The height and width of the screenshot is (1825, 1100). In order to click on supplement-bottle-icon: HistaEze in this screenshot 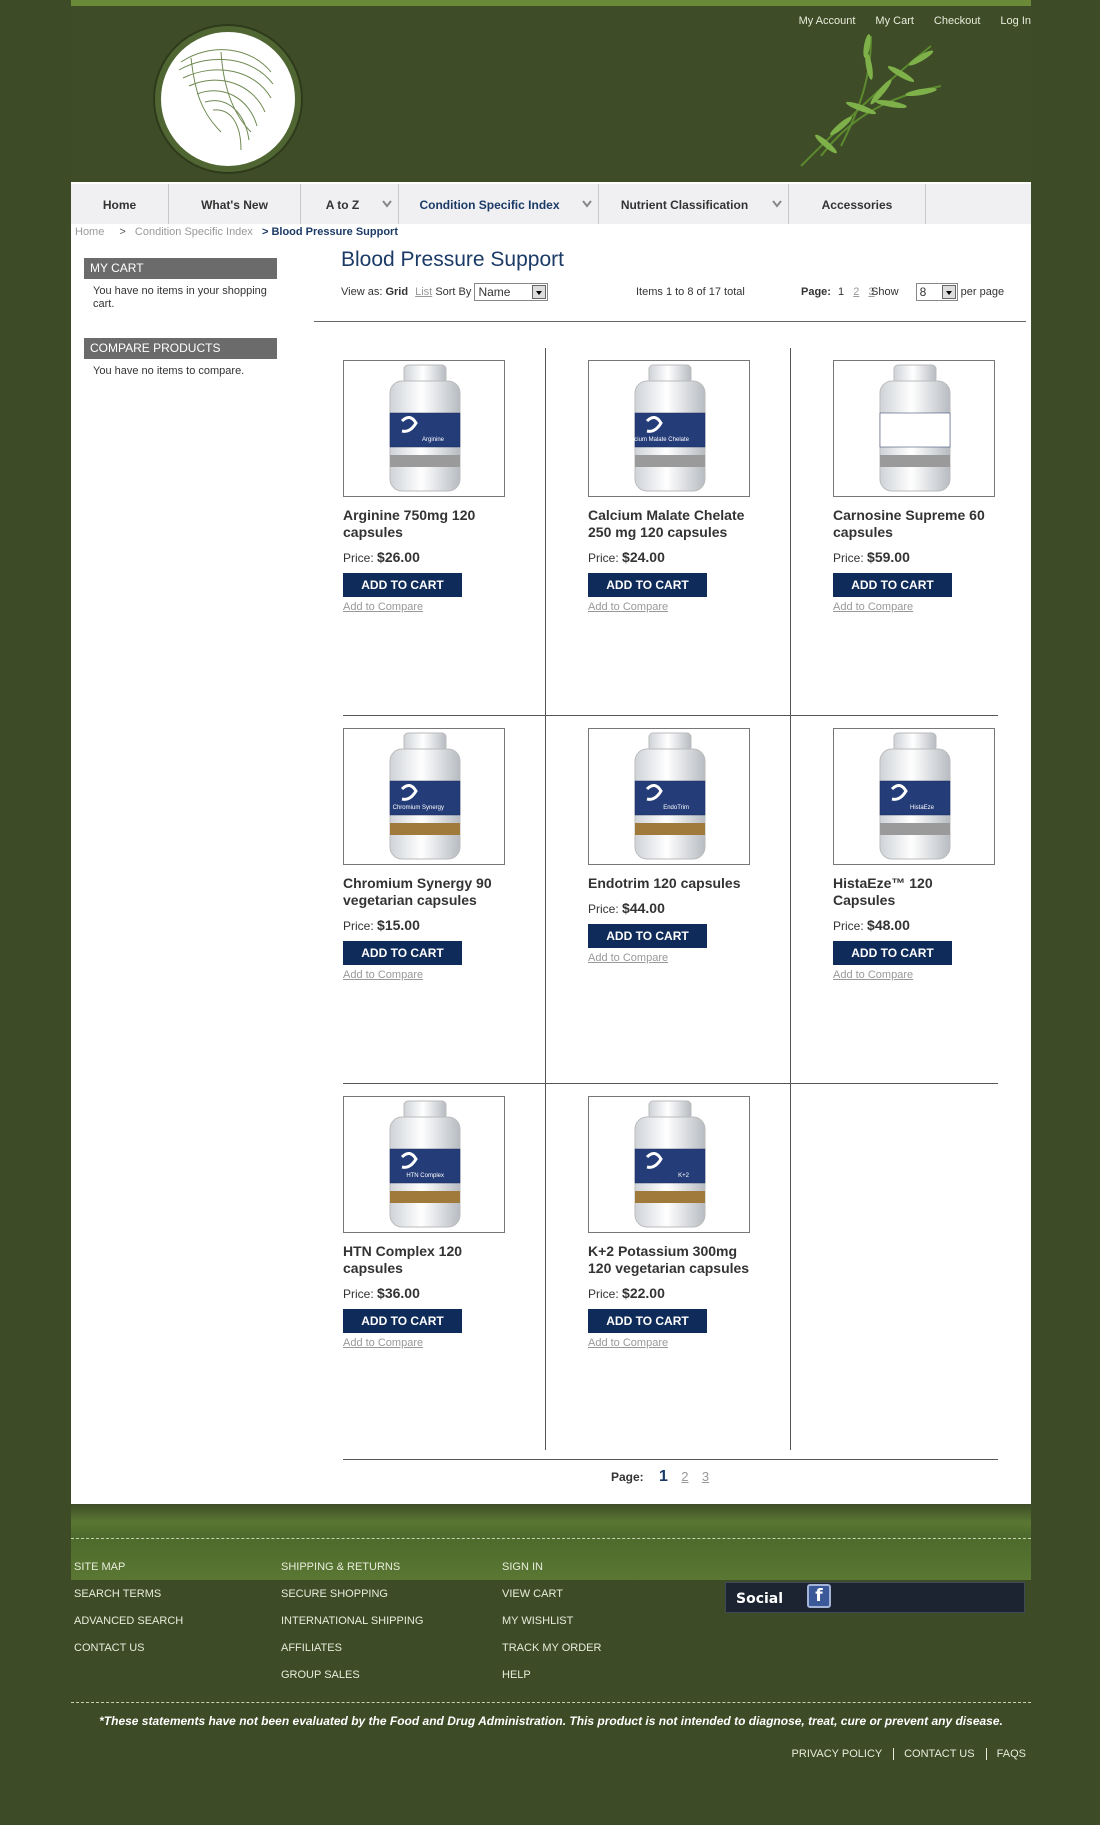, I will do `click(915, 796)`.